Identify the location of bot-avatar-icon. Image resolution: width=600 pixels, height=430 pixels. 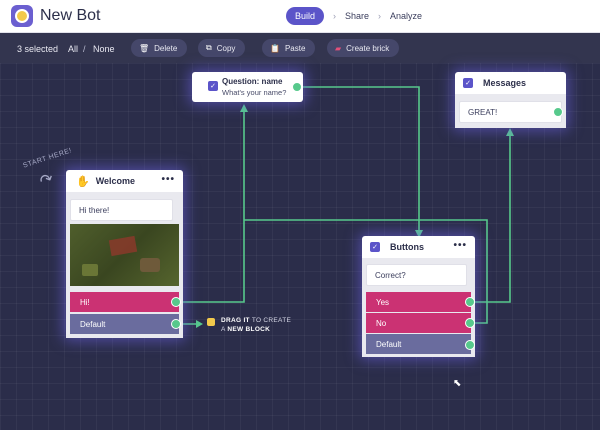
(22, 16).